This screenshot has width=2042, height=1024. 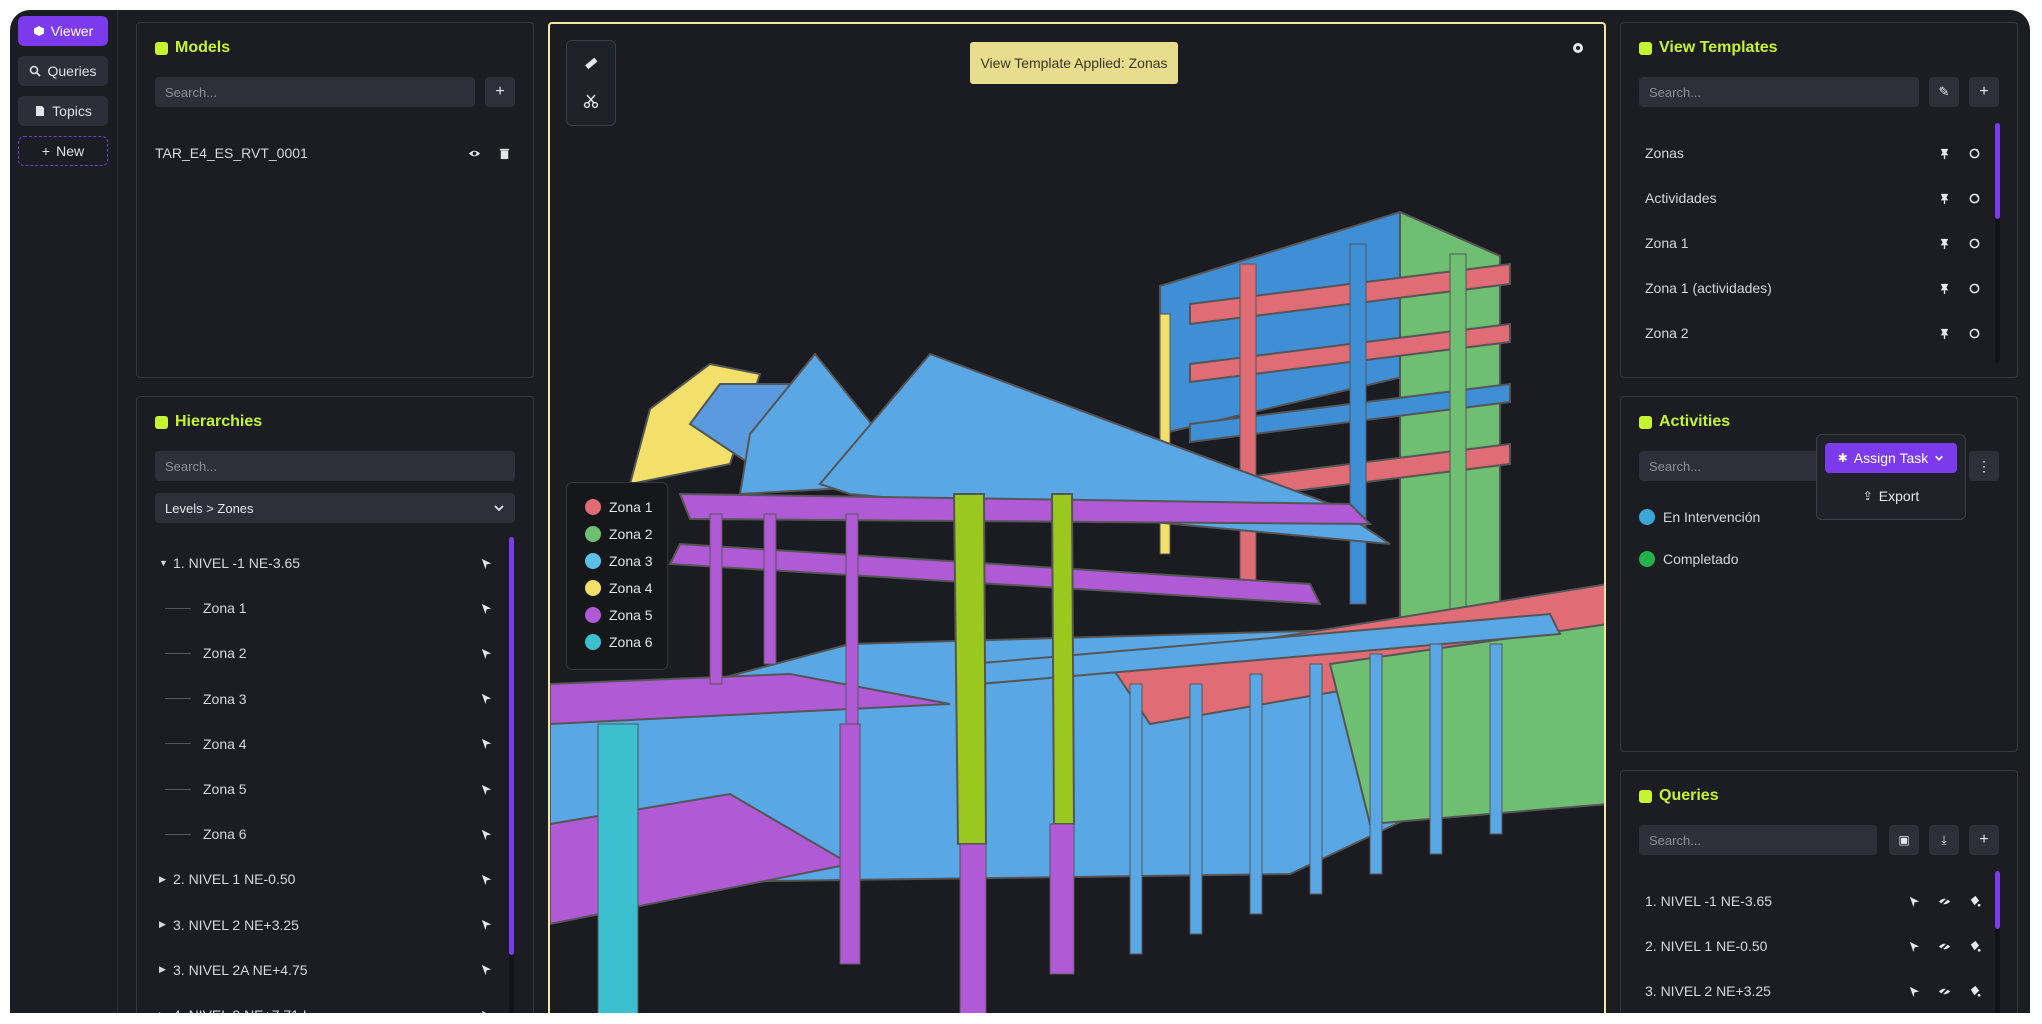 I want to click on tree-item-level: ▶ 2. NIVEL 1 NE-0.50, so click(x=324, y=879).